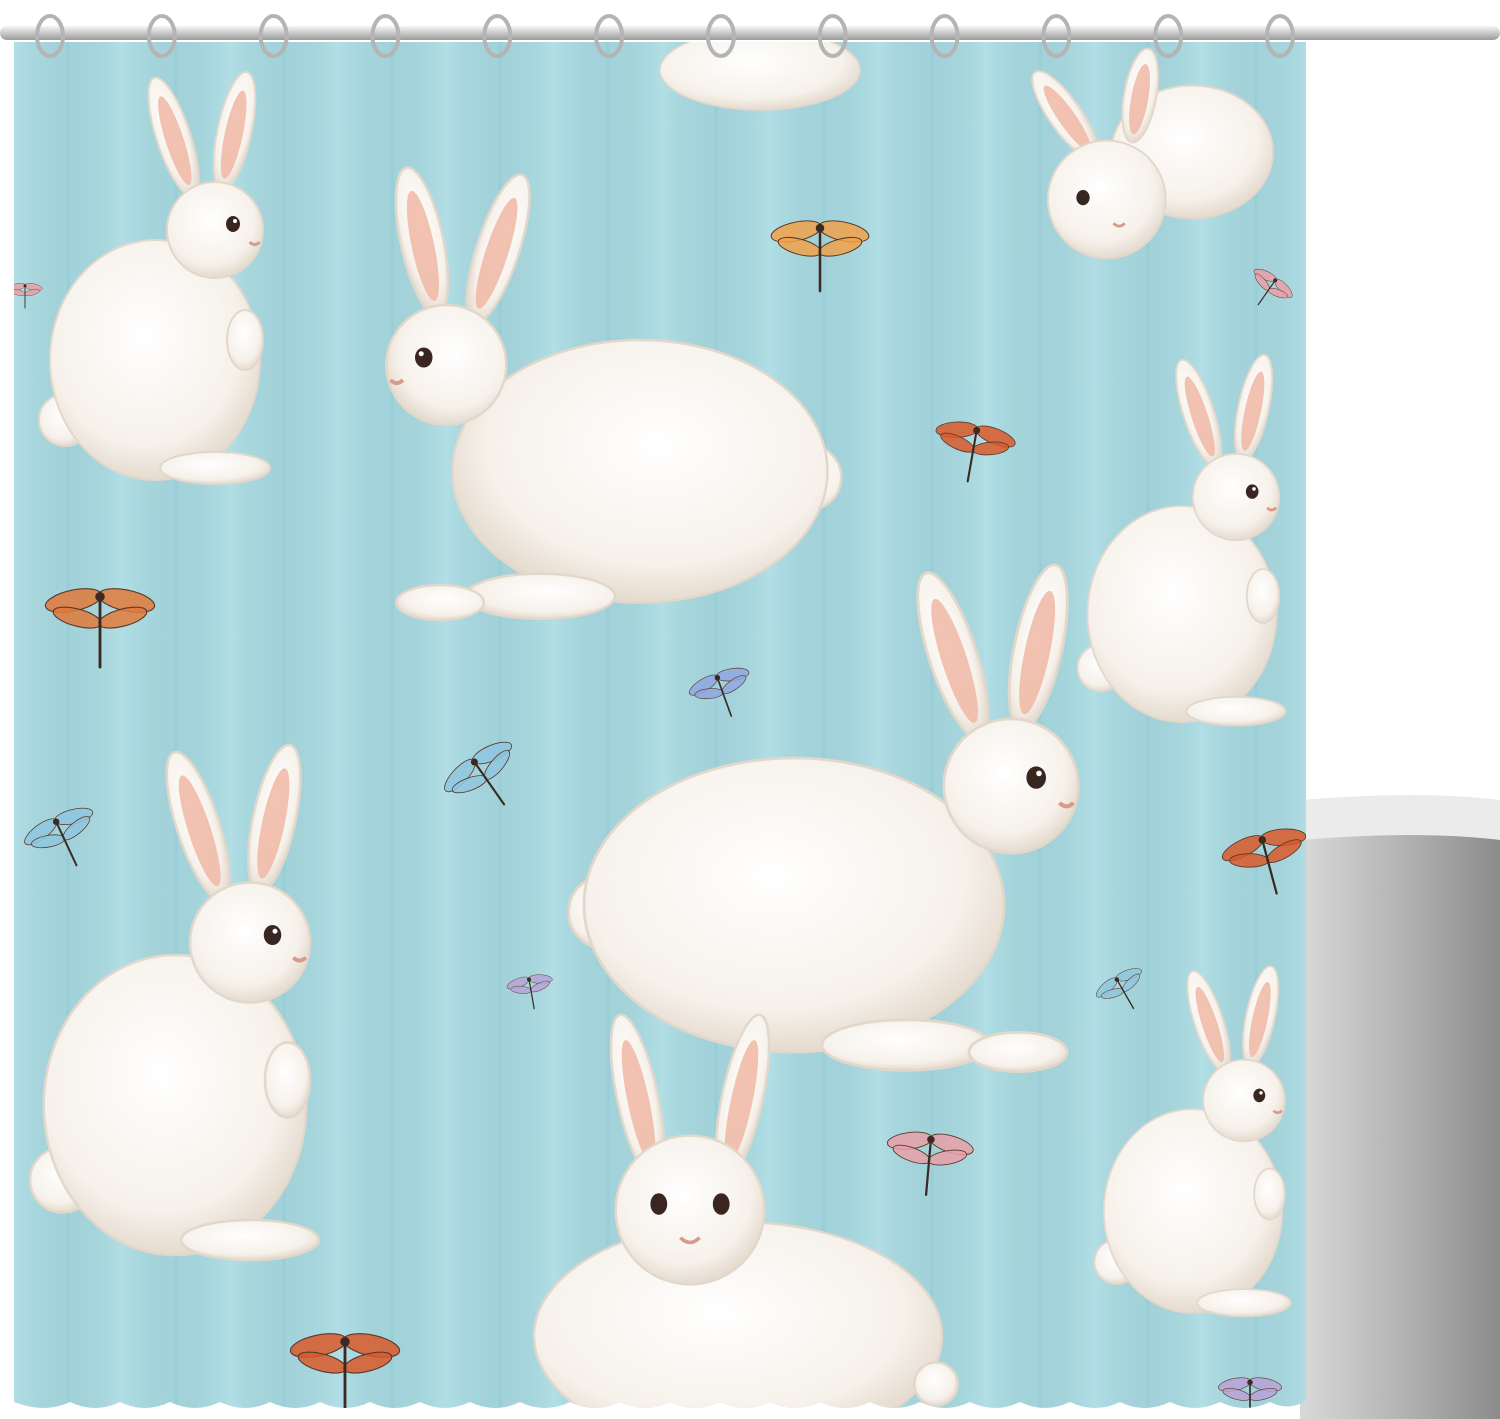 The height and width of the screenshot is (1419, 1500). Describe the element at coordinates (760, 76) in the screenshot. I see `bunny` at that location.